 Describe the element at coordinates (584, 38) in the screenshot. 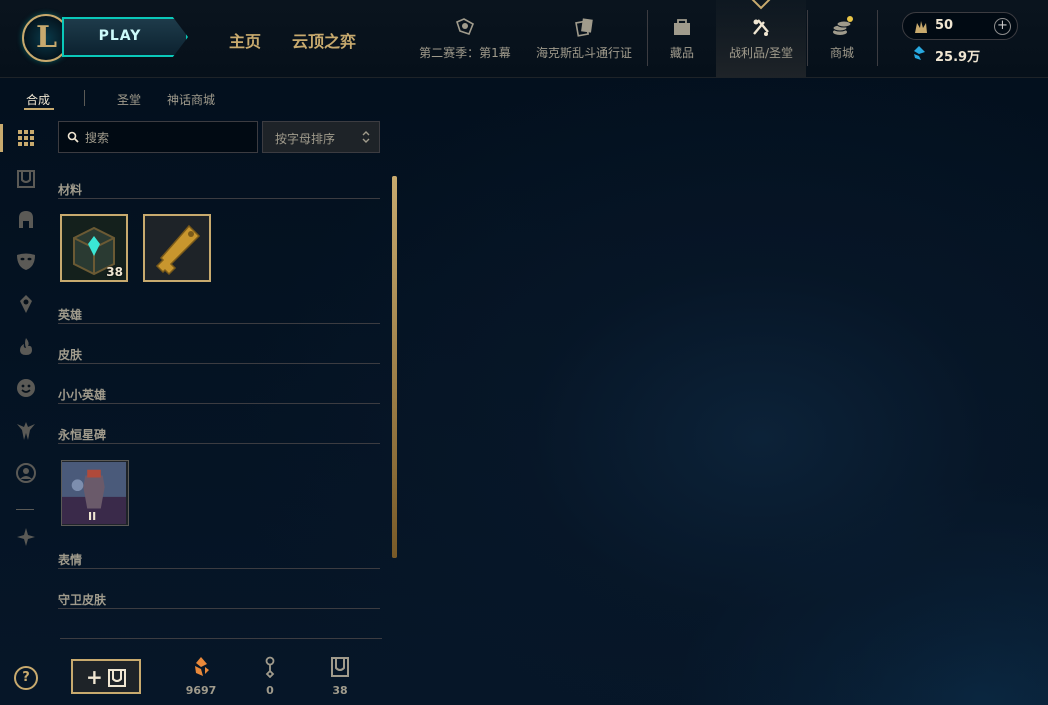

I see `nav-event-pass: 海克斯乱斗通行证` at that location.